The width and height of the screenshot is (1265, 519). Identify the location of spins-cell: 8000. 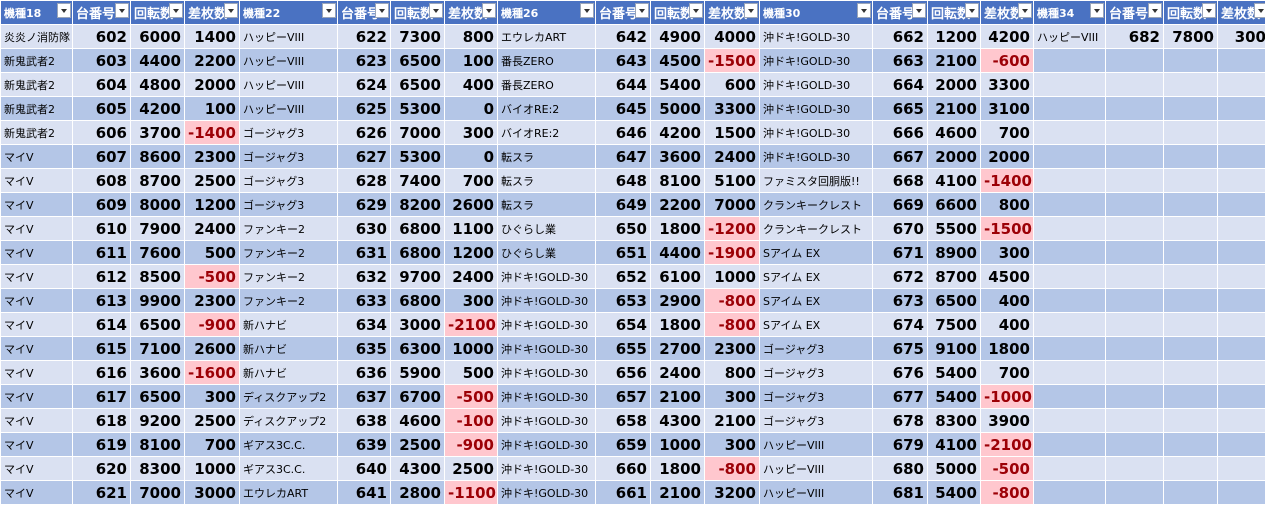
(157, 204).